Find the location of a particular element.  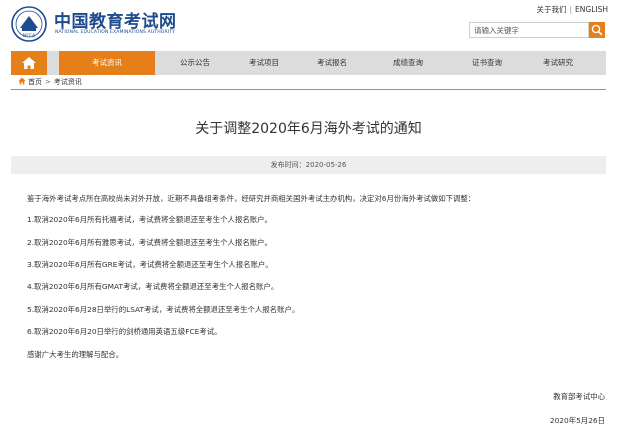

breadcrumb-current: 考试资讯 is located at coordinates (68, 82).